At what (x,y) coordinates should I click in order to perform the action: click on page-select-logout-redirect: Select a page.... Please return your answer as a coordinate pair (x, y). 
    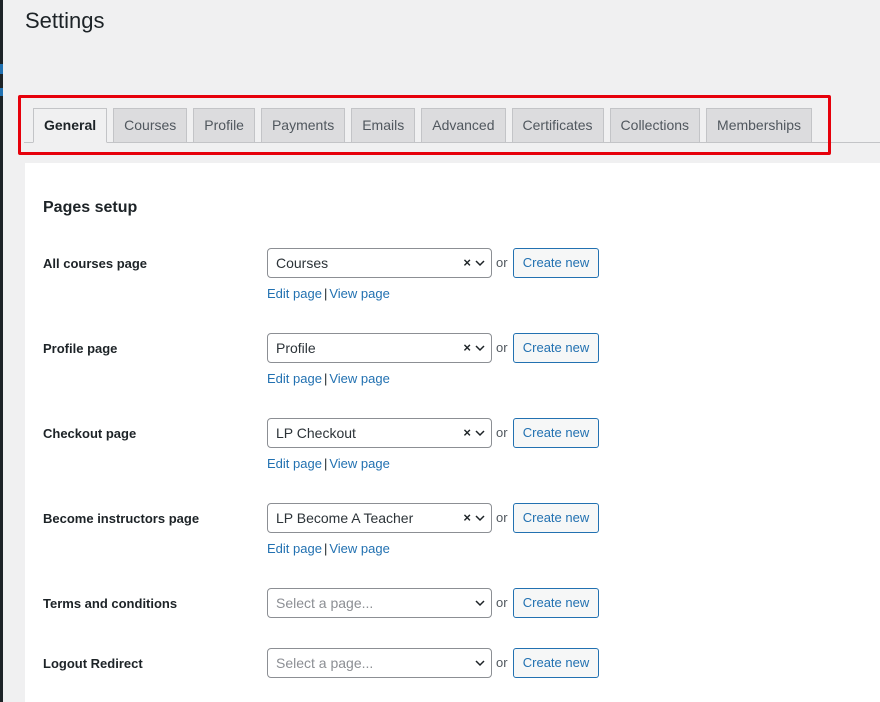
    Looking at the image, I should click on (379, 663).